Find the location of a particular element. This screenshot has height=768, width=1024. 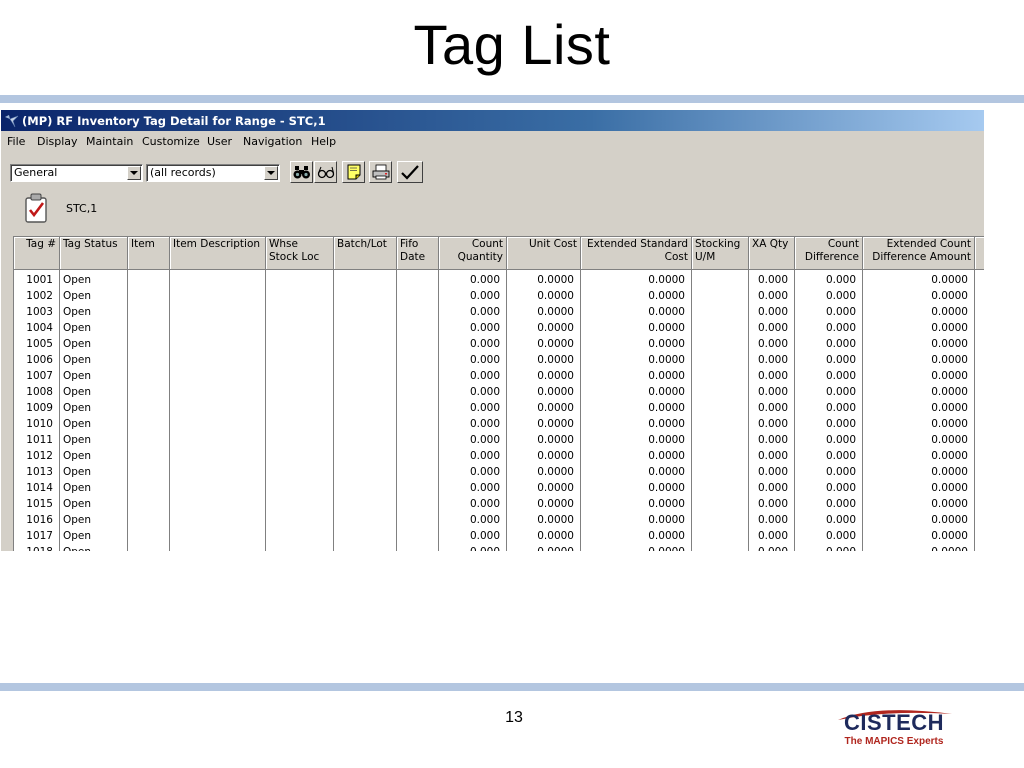

view-button is located at coordinates (325, 172).